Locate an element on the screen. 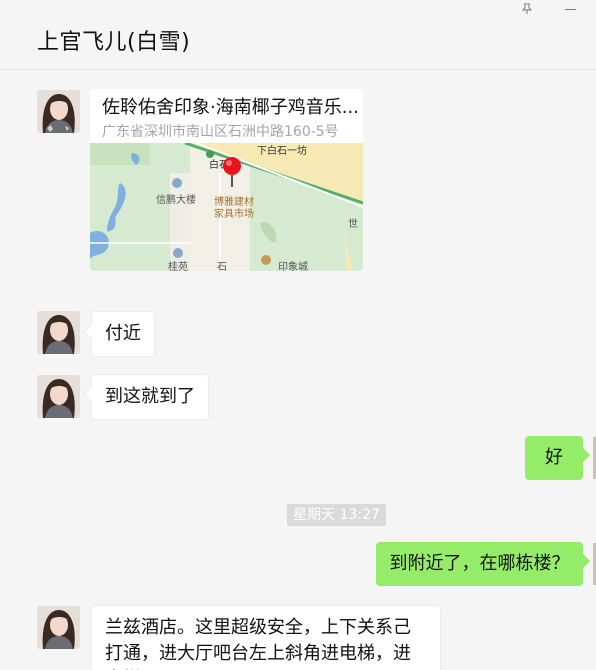  location-map: 下白石一坊 白石洲 信鹏大楼 博雅建材家具市场 桂苑 石 印象城 世 is located at coordinates (226, 207).